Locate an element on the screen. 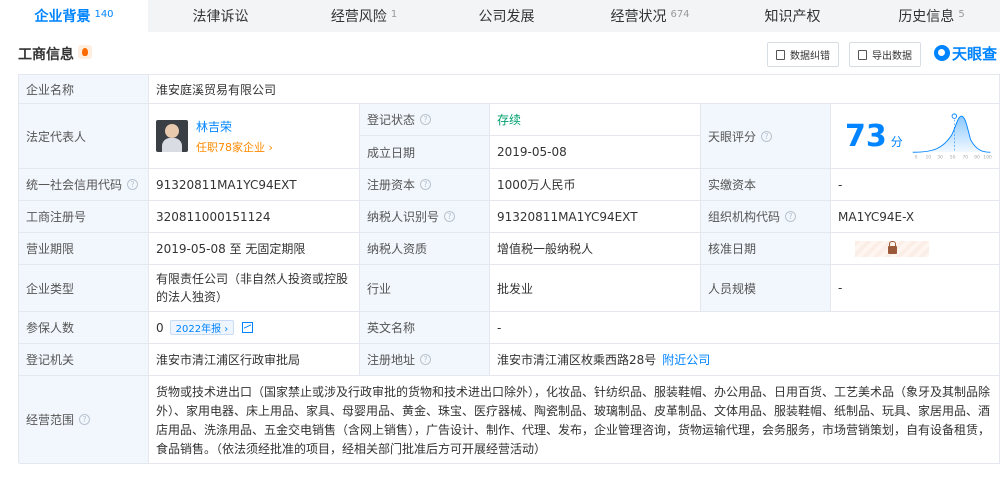 This screenshot has width=1000, height=485. tab-label: 公司发展 is located at coordinates (506, 17).